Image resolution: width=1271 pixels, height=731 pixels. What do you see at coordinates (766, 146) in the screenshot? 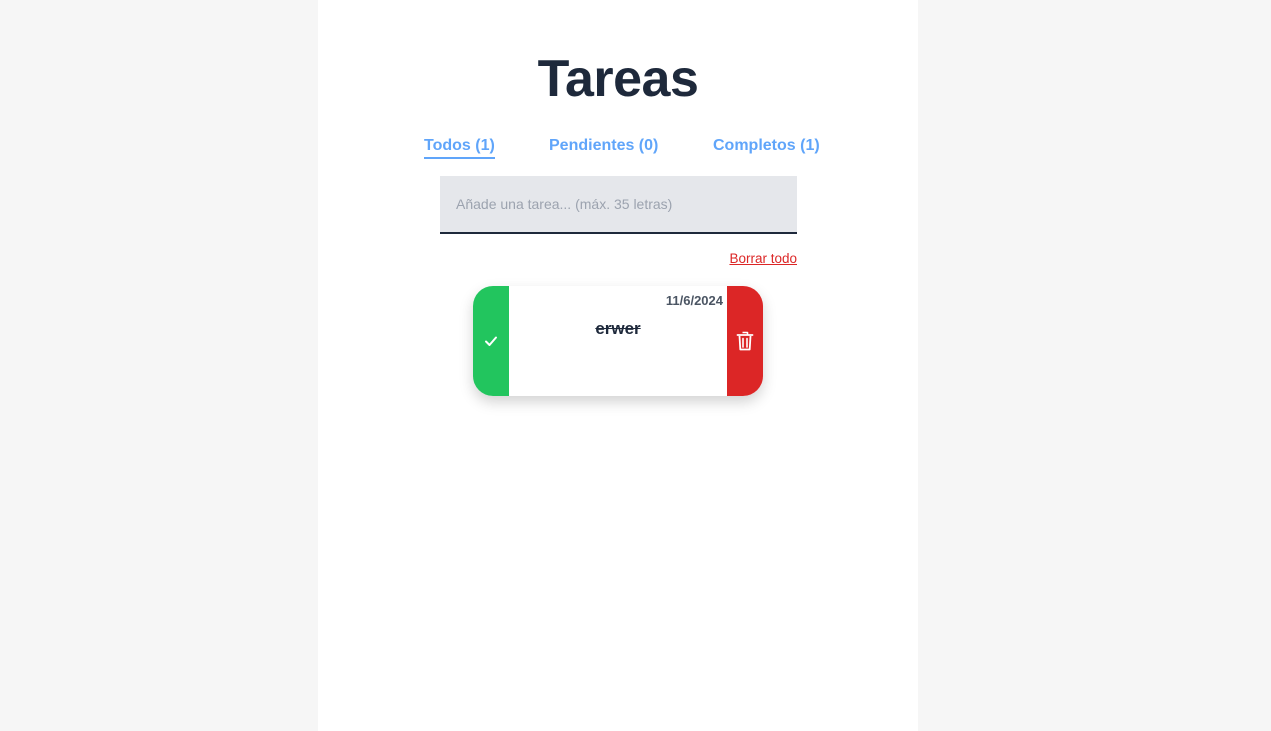
I see `tab-completed: Completos (1)` at bounding box center [766, 146].